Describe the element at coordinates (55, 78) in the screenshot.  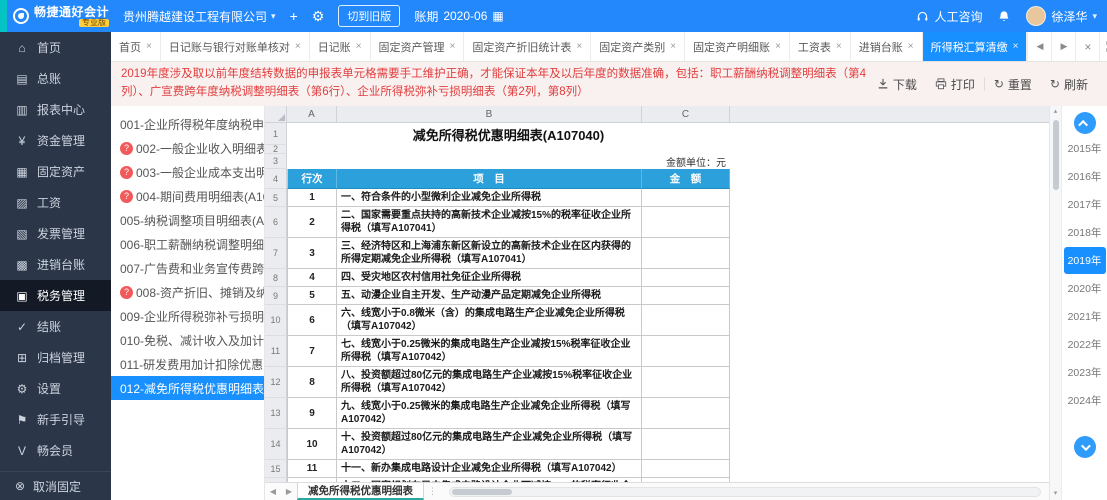
I see `sidebar-item: ▤ 总账` at that location.